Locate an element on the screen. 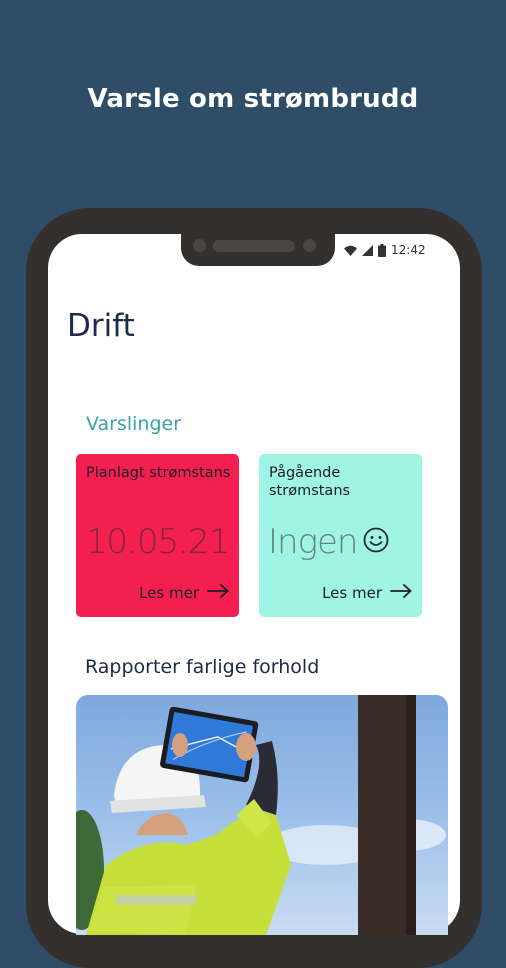 This screenshot has width=506, height=968. camera-dot is located at coordinates (199, 245).